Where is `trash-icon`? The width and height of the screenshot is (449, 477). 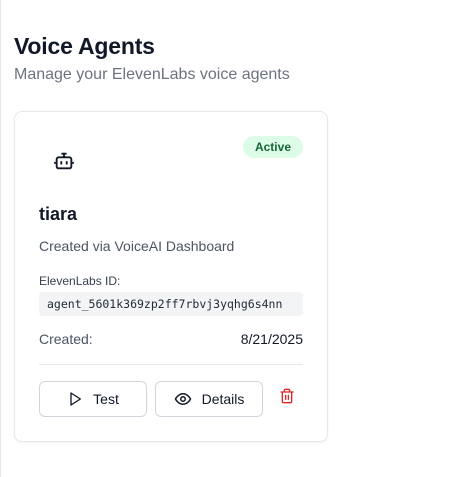
trash-icon is located at coordinates (287, 398).